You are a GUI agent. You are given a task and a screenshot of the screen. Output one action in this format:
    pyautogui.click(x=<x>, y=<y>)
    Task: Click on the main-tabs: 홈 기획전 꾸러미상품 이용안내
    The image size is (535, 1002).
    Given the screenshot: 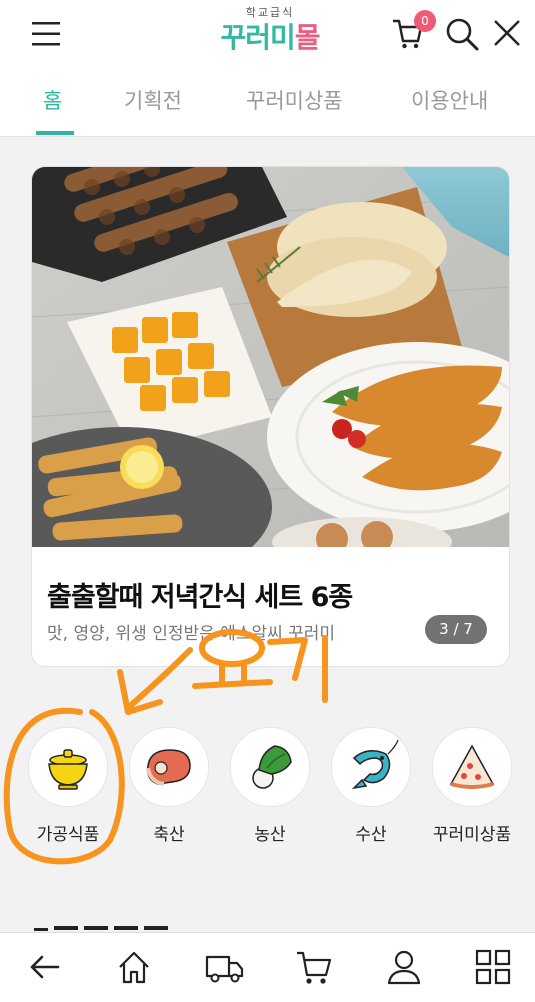 What is the action you would take?
    pyautogui.click(x=267, y=101)
    